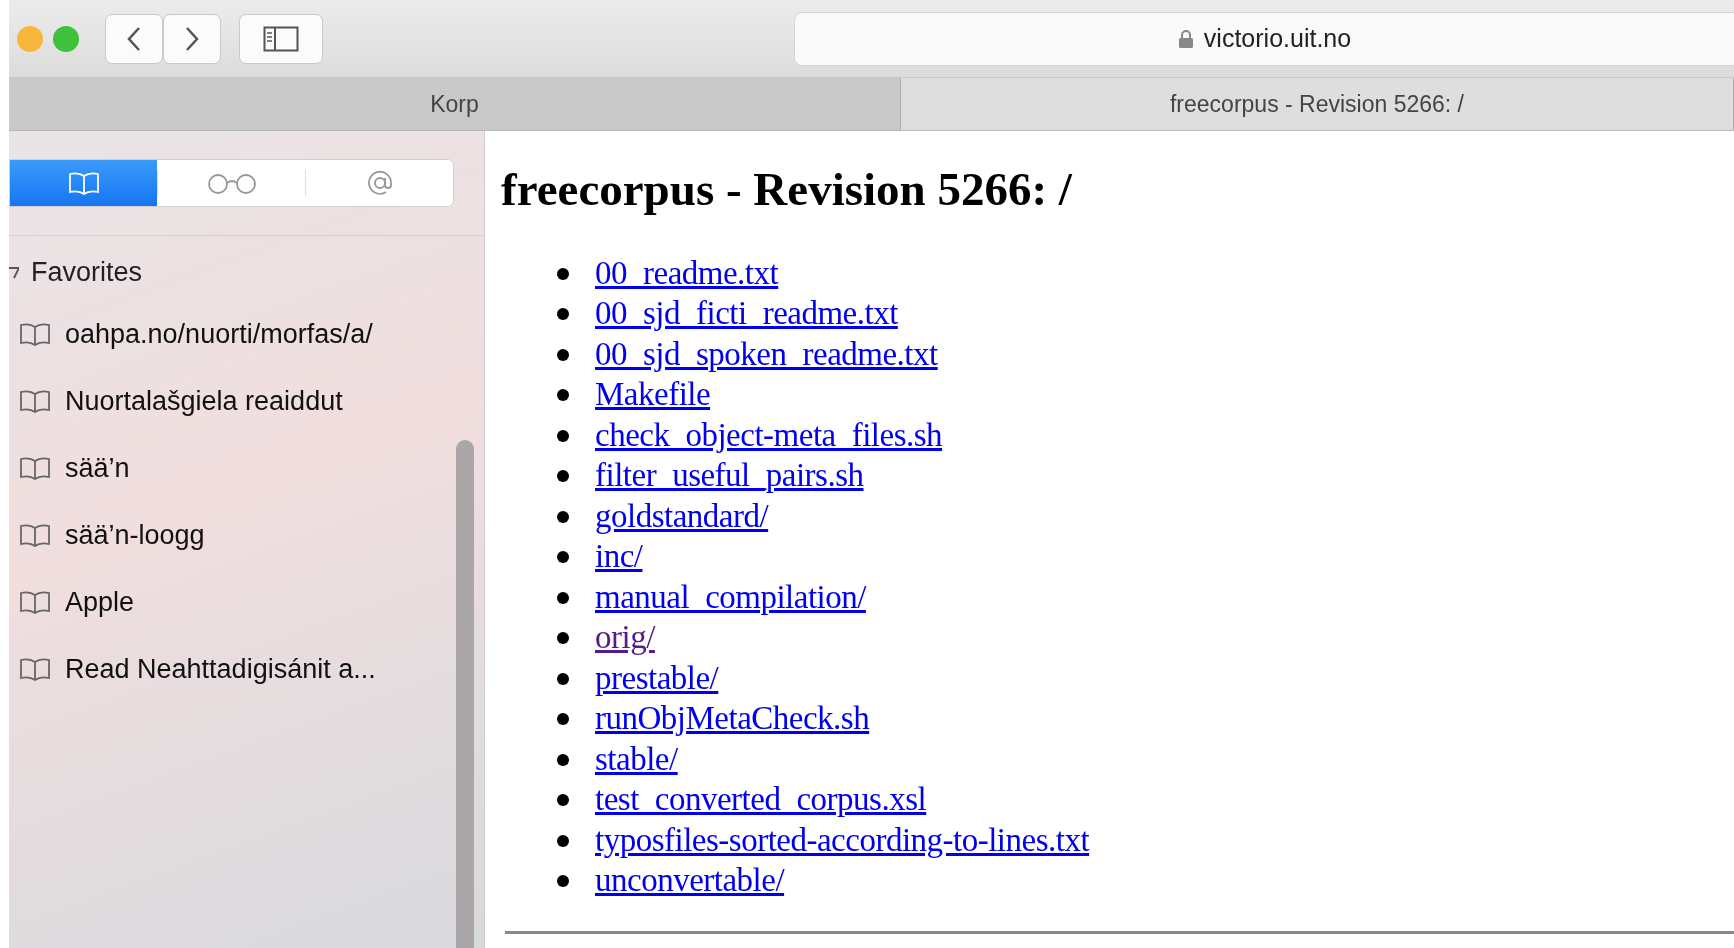  What do you see at coordinates (455, 104) in the screenshot?
I see `browser-tab: Korp` at bounding box center [455, 104].